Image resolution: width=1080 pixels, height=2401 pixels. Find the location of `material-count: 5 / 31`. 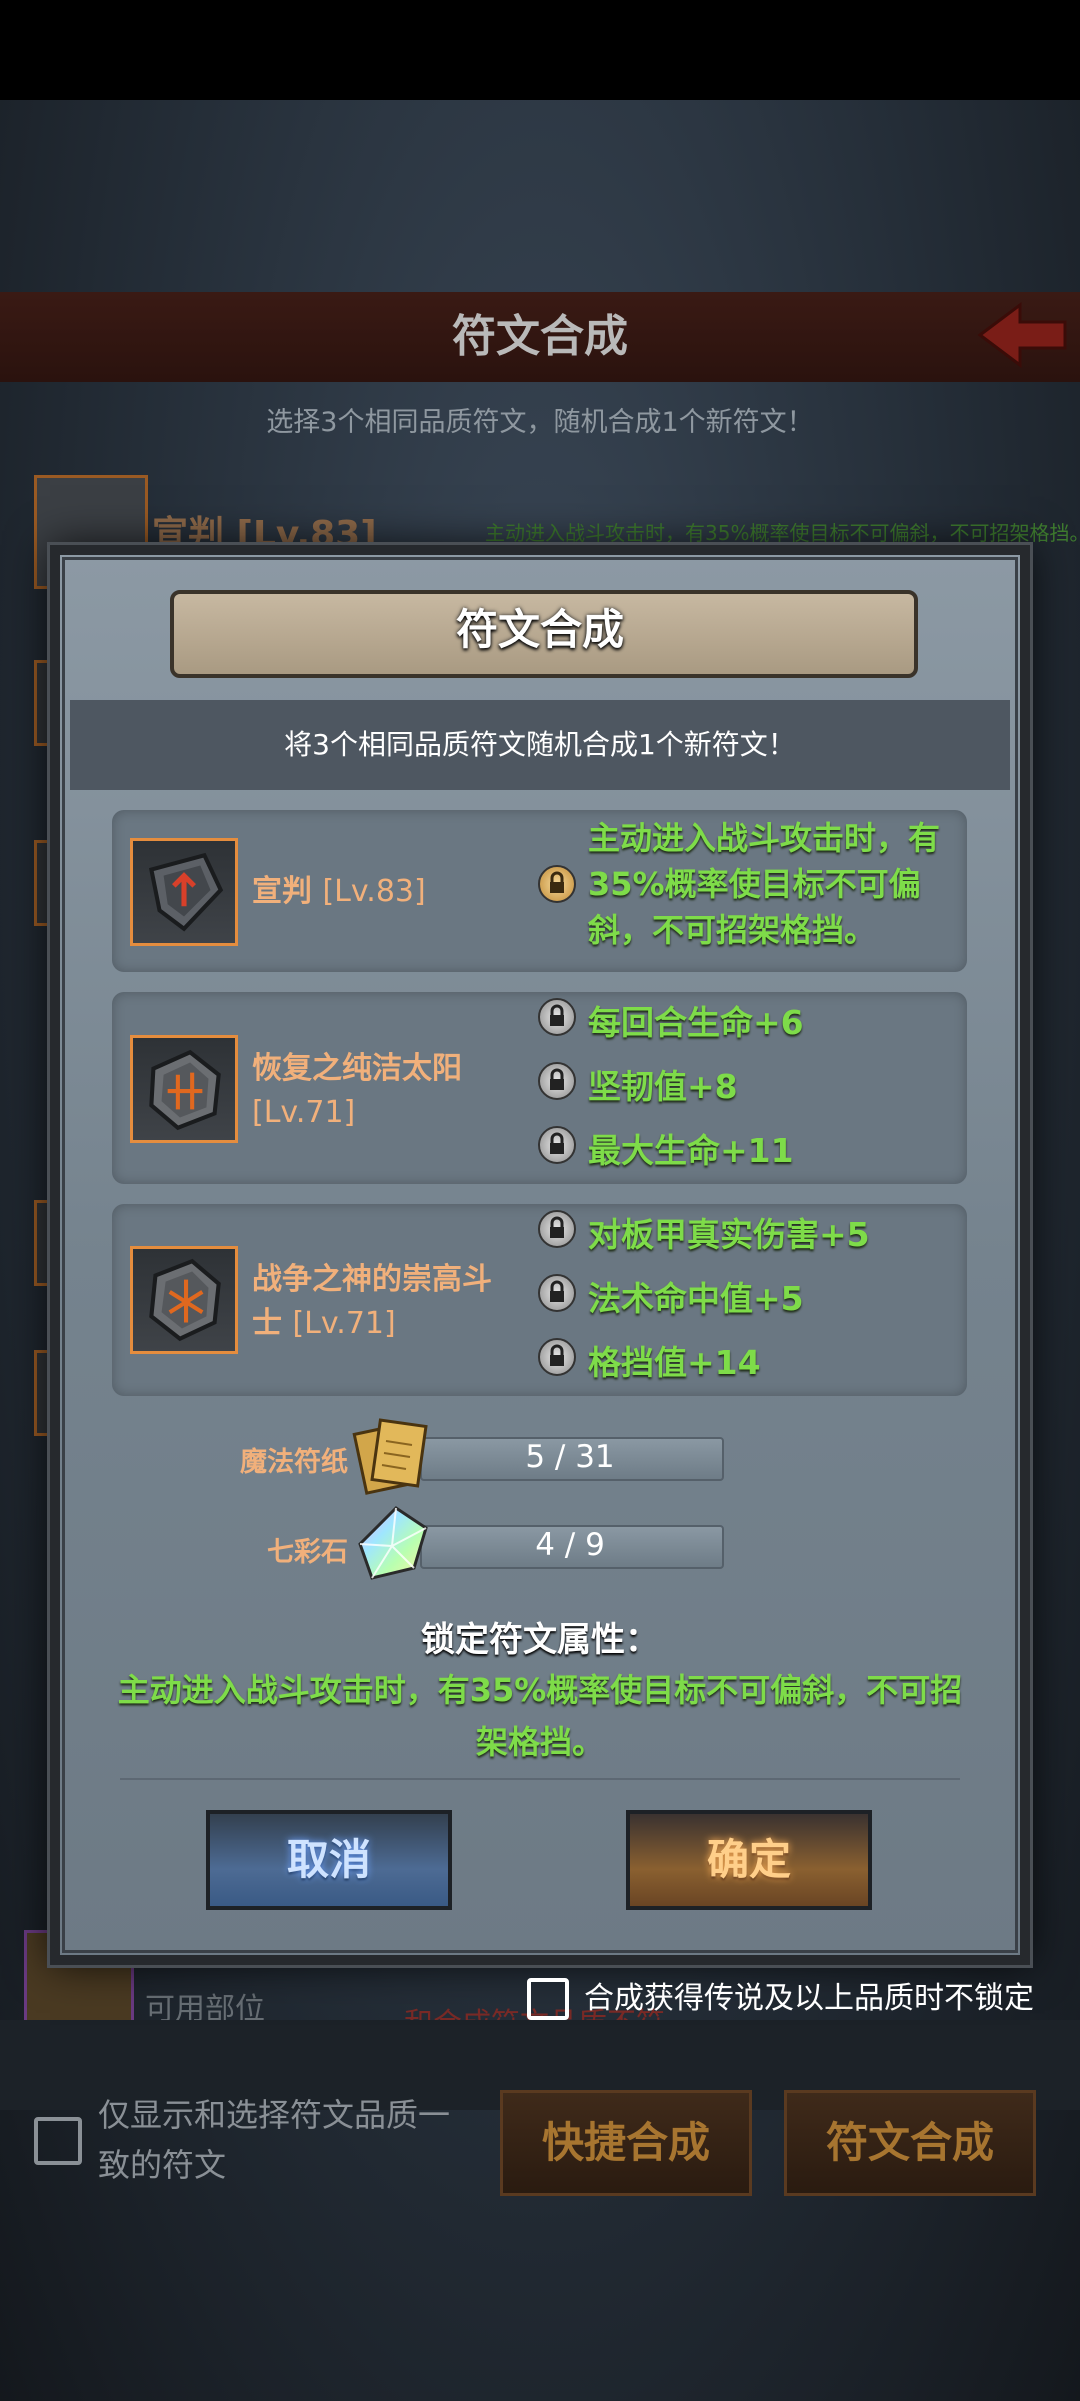

material-count: 5 / 31 is located at coordinates (570, 1457).